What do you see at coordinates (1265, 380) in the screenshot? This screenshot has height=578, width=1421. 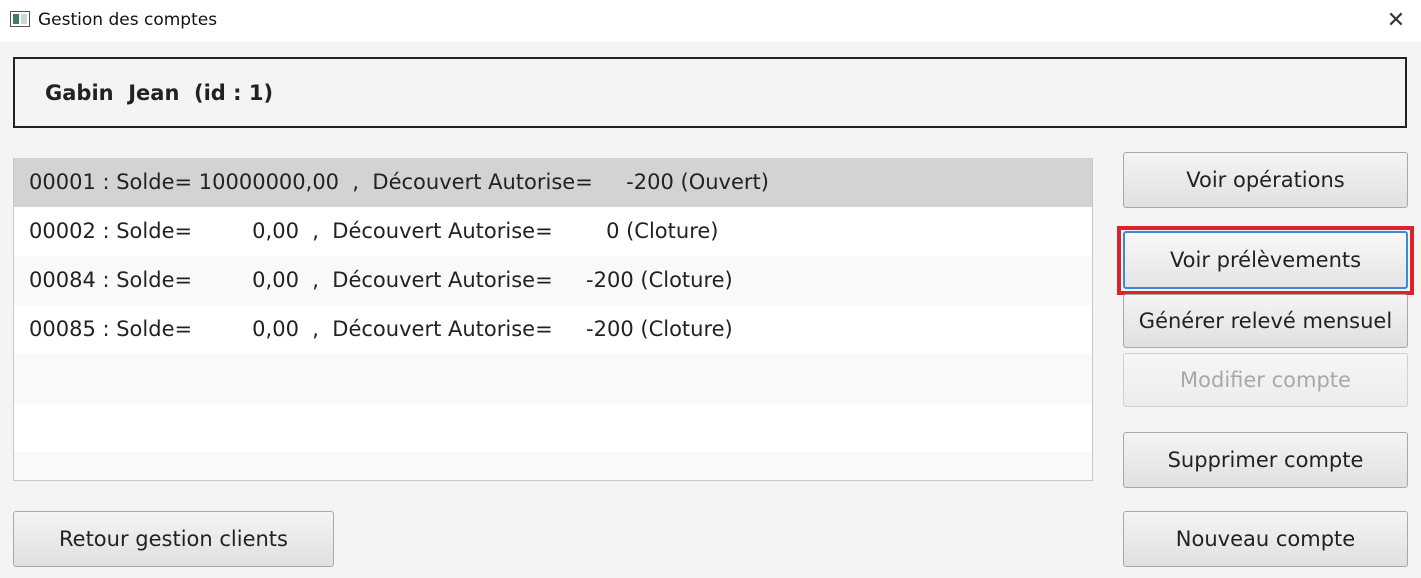 I see `modifier-compte-button: Modifier compte` at bounding box center [1265, 380].